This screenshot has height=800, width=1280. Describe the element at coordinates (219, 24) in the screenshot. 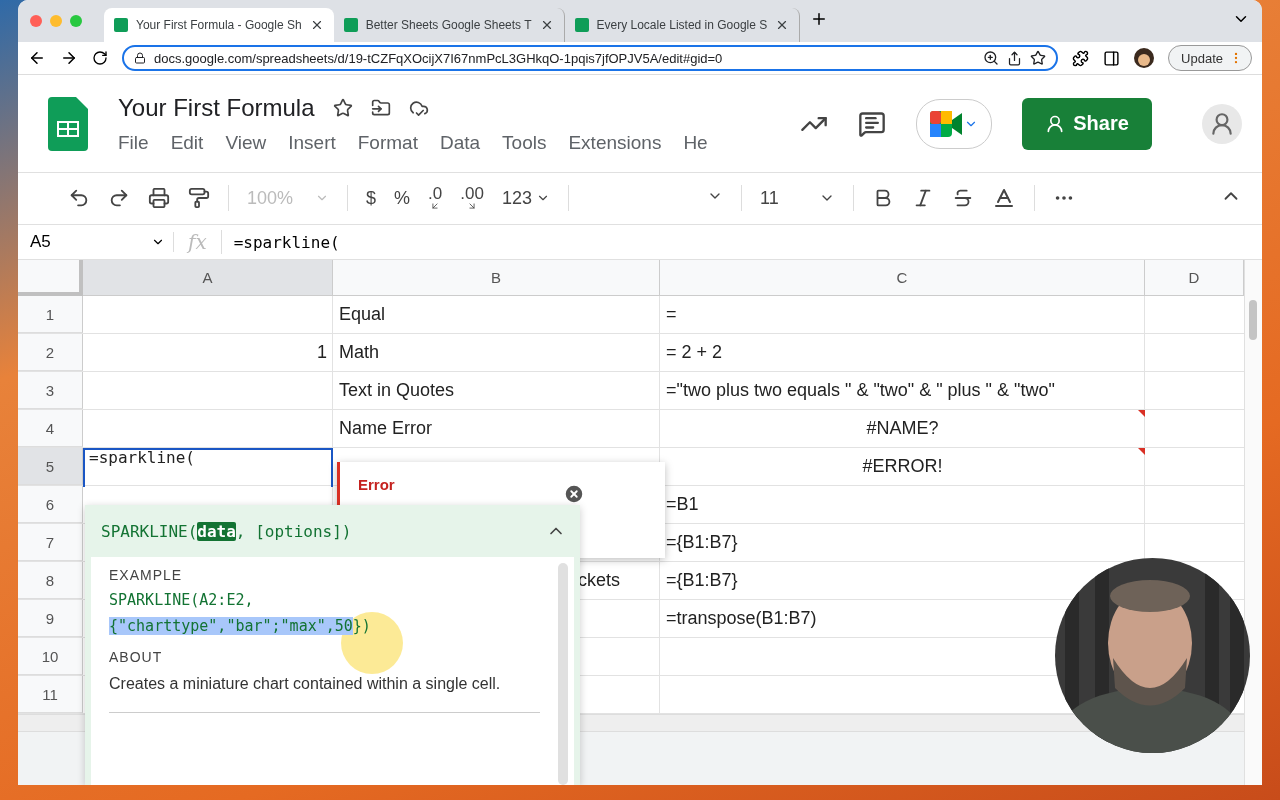

I see `browser-tab: Your First Formula - Google Sh` at that location.